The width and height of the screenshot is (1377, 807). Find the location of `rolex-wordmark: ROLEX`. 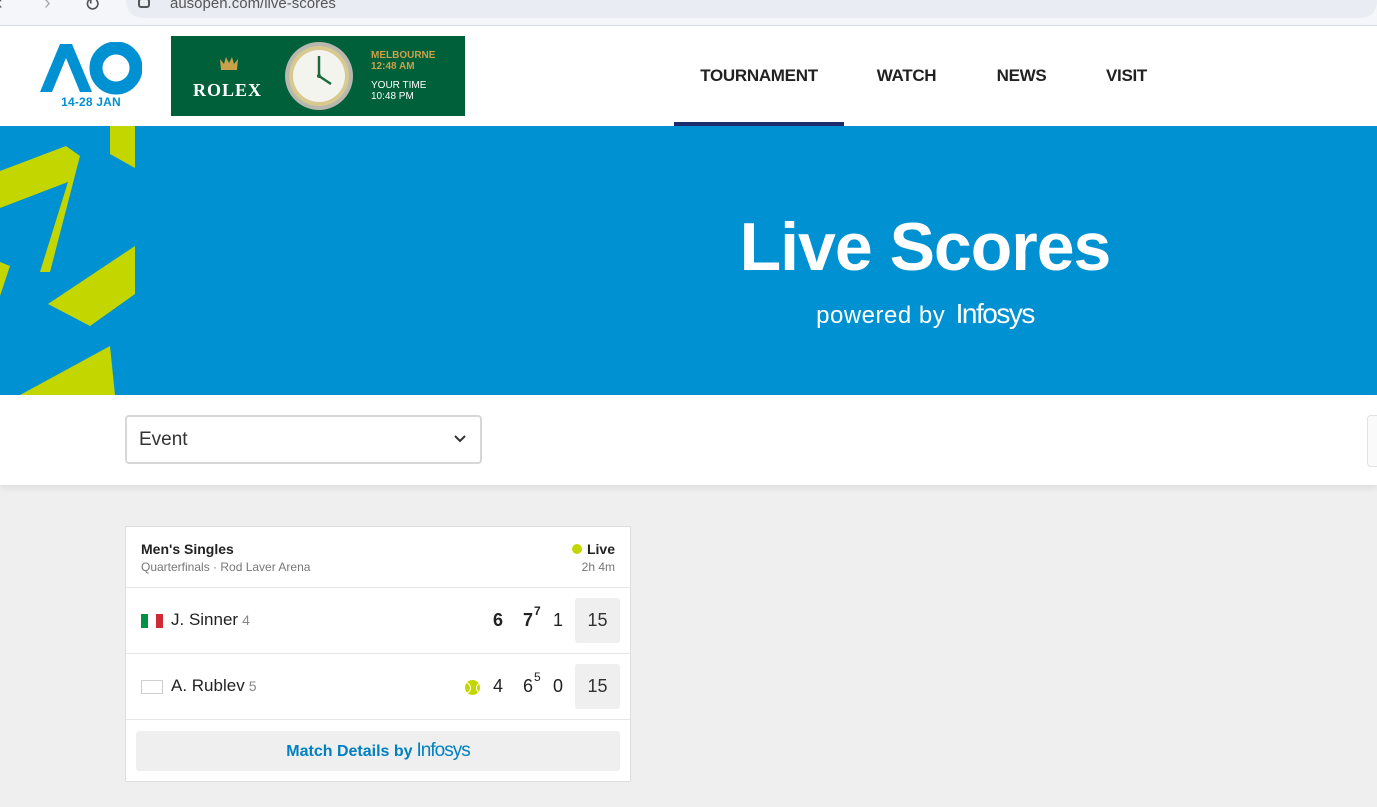

rolex-wordmark: ROLEX is located at coordinates (228, 90).